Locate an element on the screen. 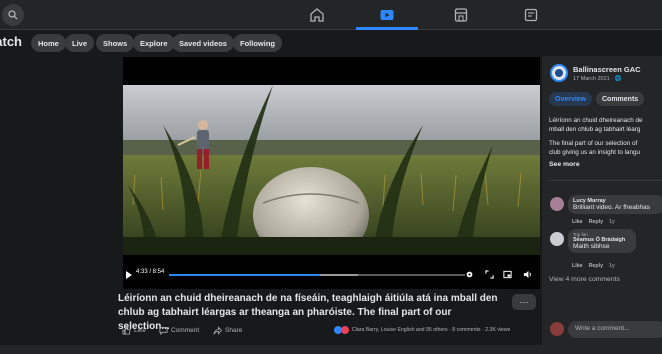 This screenshot has width=662, height=354. comment-button: Comment is located at coordinates (179, 330).